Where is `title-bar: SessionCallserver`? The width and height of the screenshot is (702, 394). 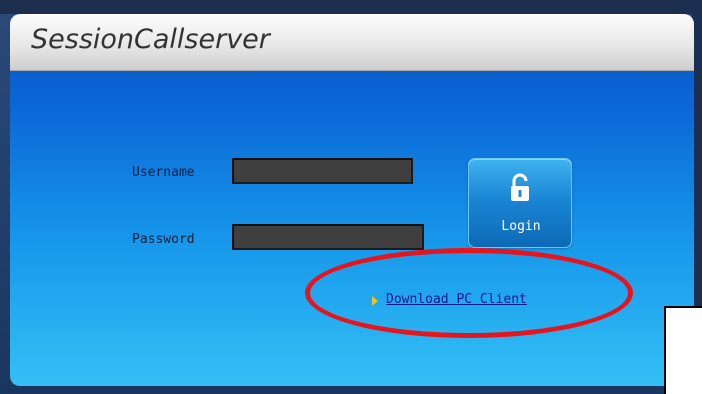
title-bar: SessionCallserver is located at coordinates (352, 42).